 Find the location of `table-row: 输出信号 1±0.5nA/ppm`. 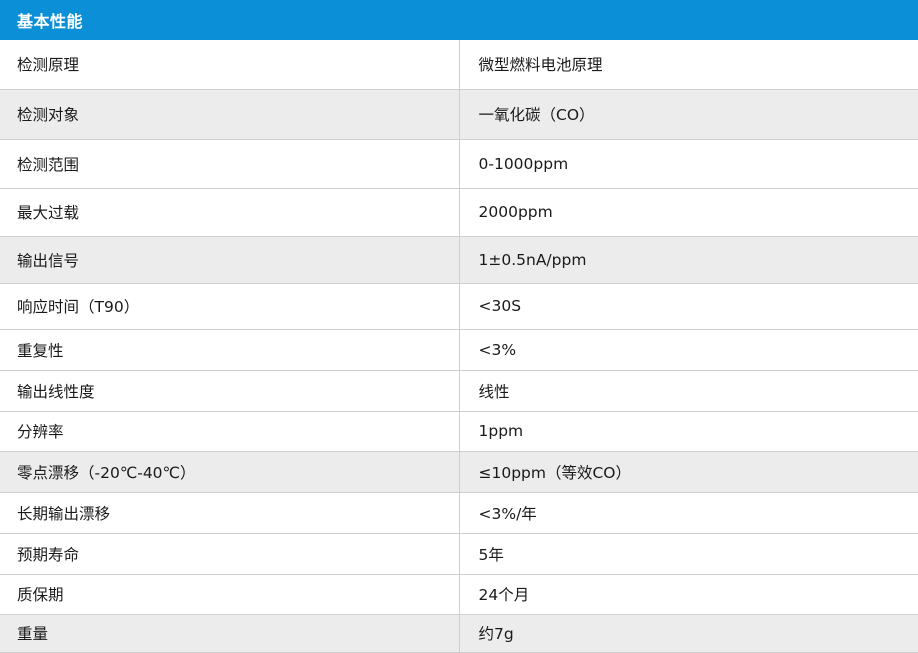

table-row: 输出信号 1±0.5nA/ppm is located at coordinates (459, 260).